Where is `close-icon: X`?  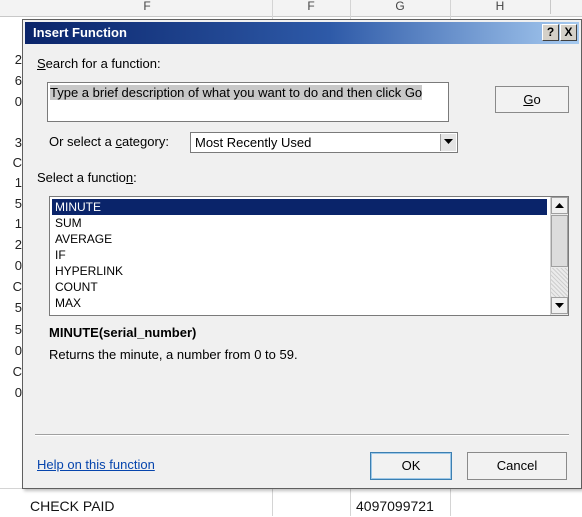
close-icon: X is located at coordinates (568, 32).